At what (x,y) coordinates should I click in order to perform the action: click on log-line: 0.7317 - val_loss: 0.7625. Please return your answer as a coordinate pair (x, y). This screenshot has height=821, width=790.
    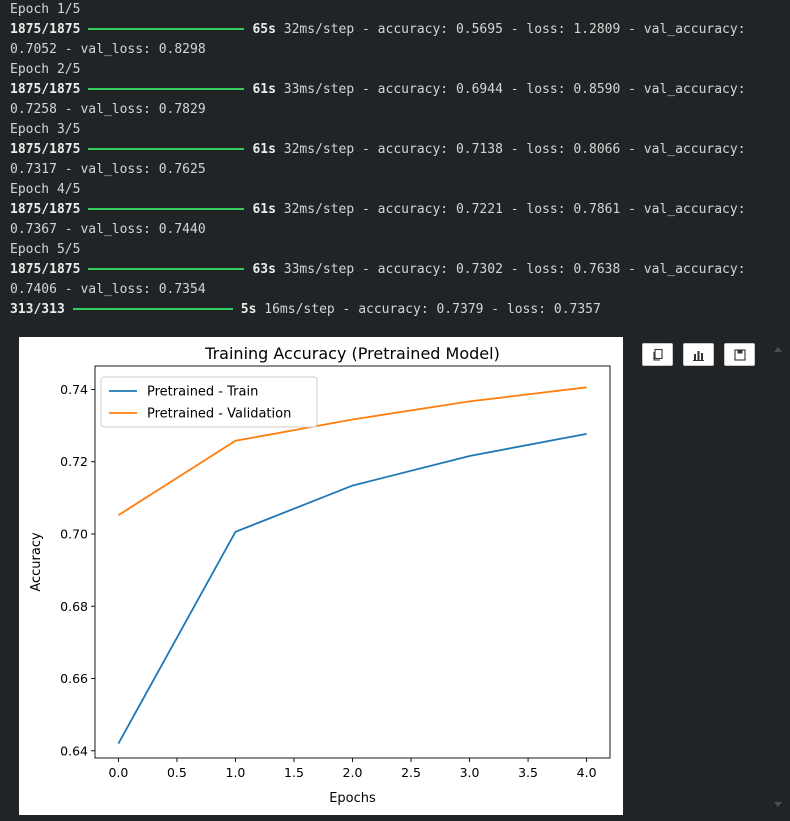
    Looking at the image, I should click on (108, 169).